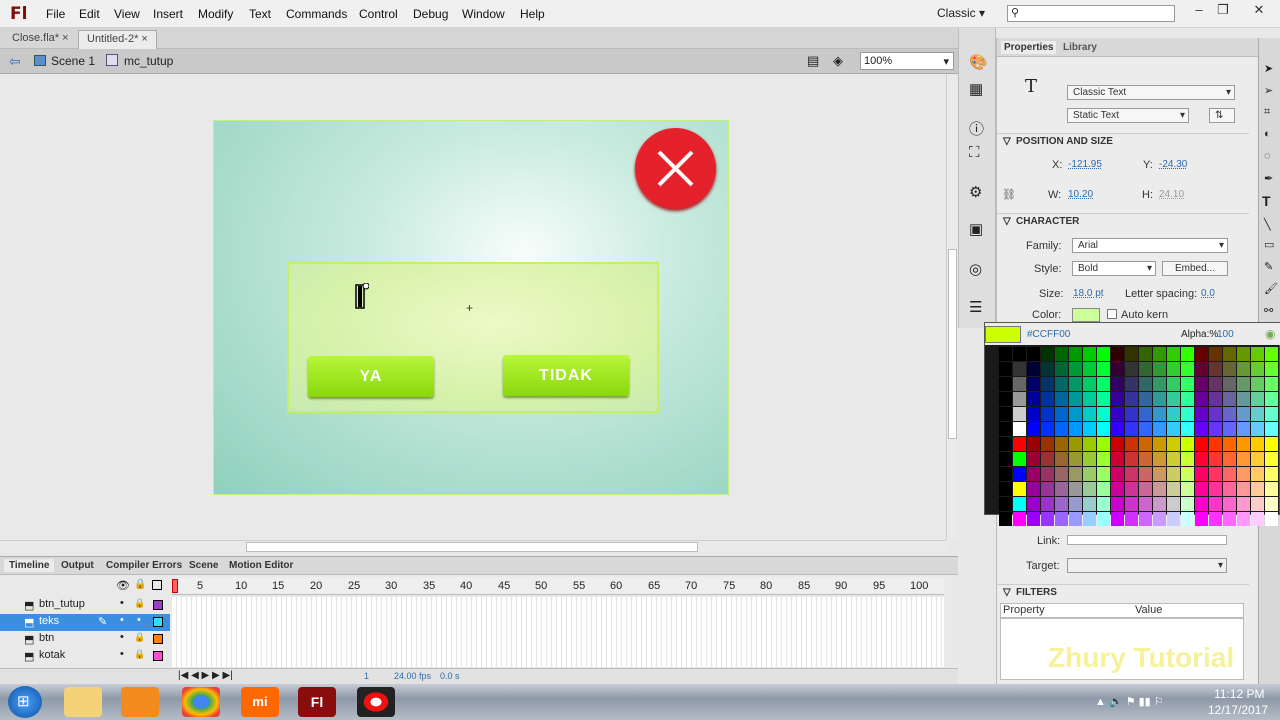 The height and width of the screenshot is (720, 1280). I want to click on back-arrow-icon: ⇦, so click(15, 61).